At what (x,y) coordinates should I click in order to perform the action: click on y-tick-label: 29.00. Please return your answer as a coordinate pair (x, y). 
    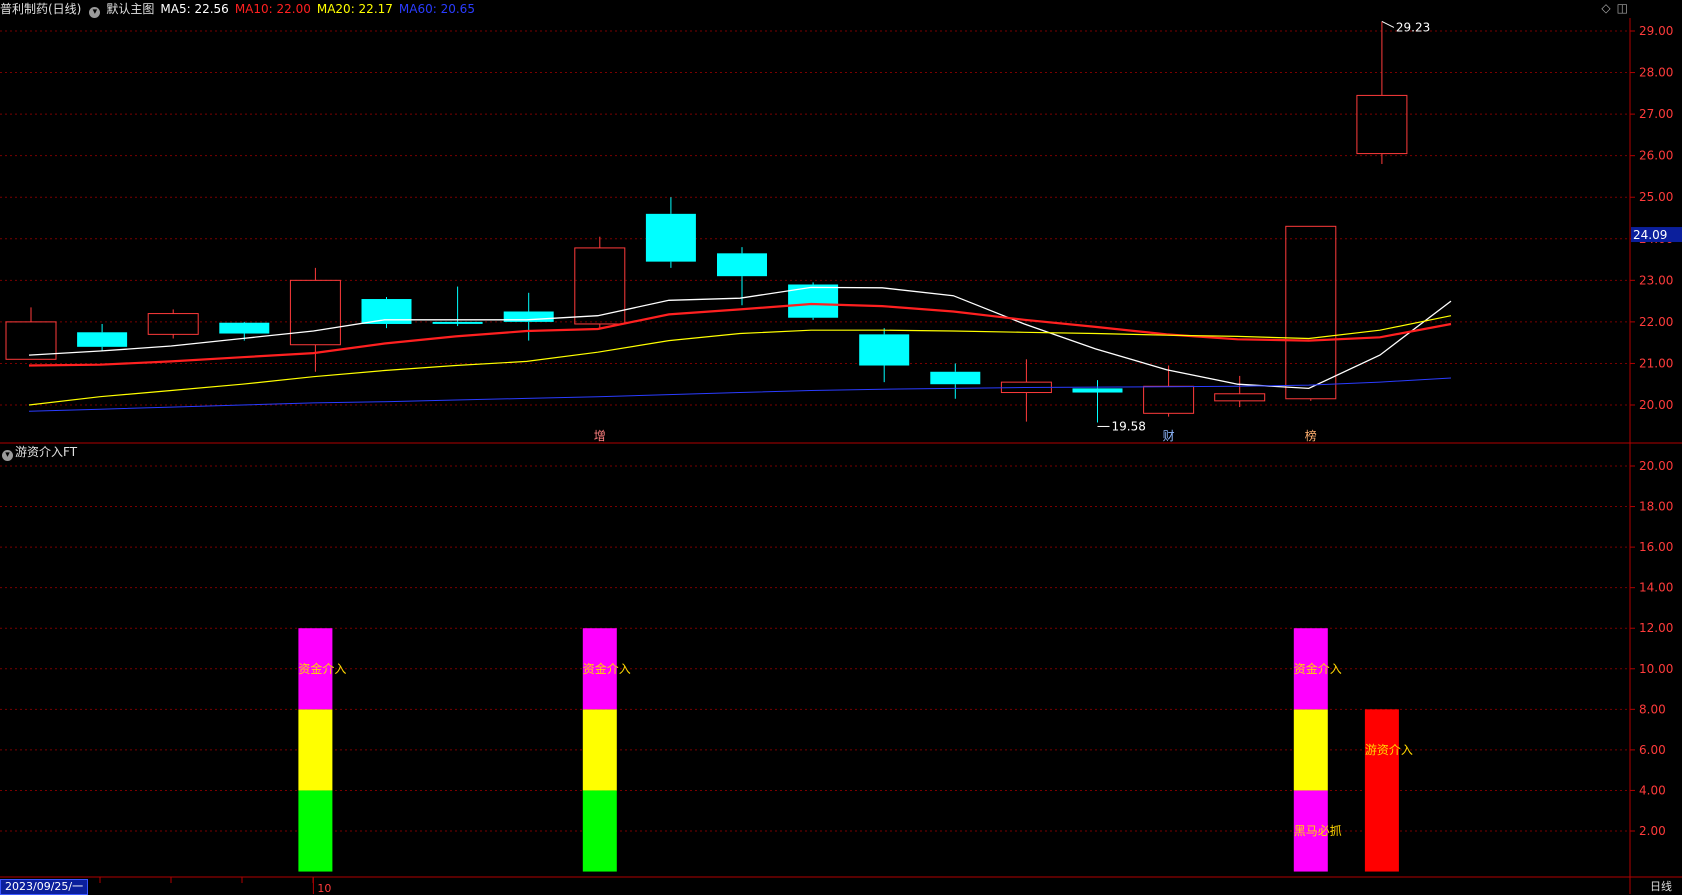
    Looking at the image, I should click on (1656, 31).